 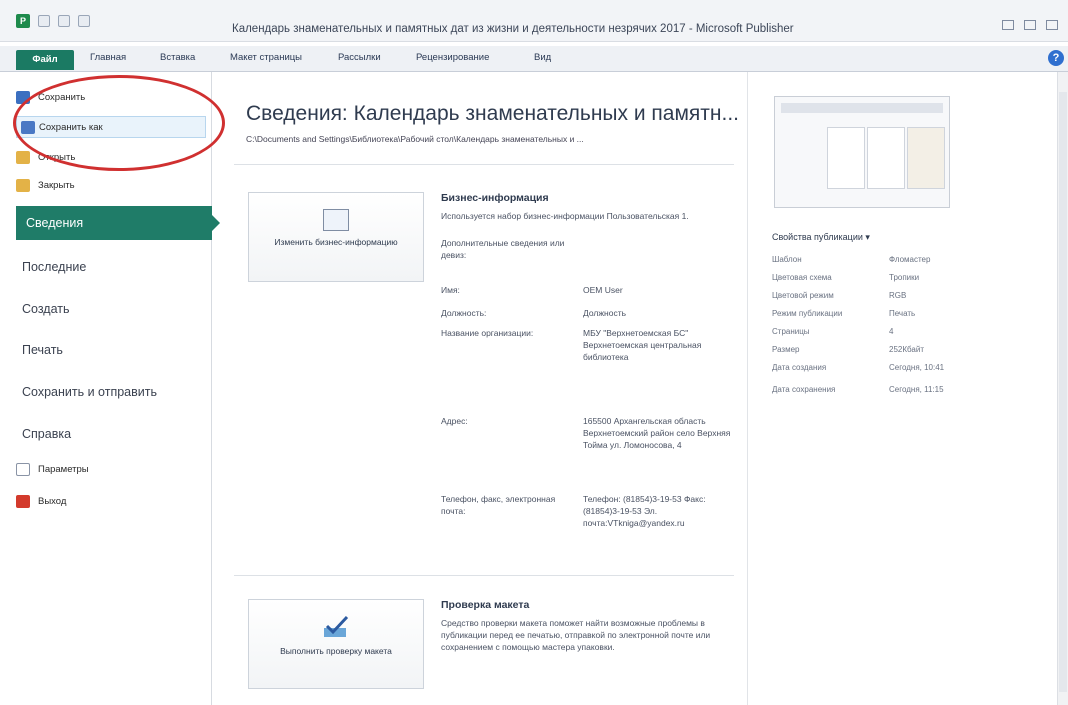 I want to click on tab-file: Файл, so click(x=45, y=60).